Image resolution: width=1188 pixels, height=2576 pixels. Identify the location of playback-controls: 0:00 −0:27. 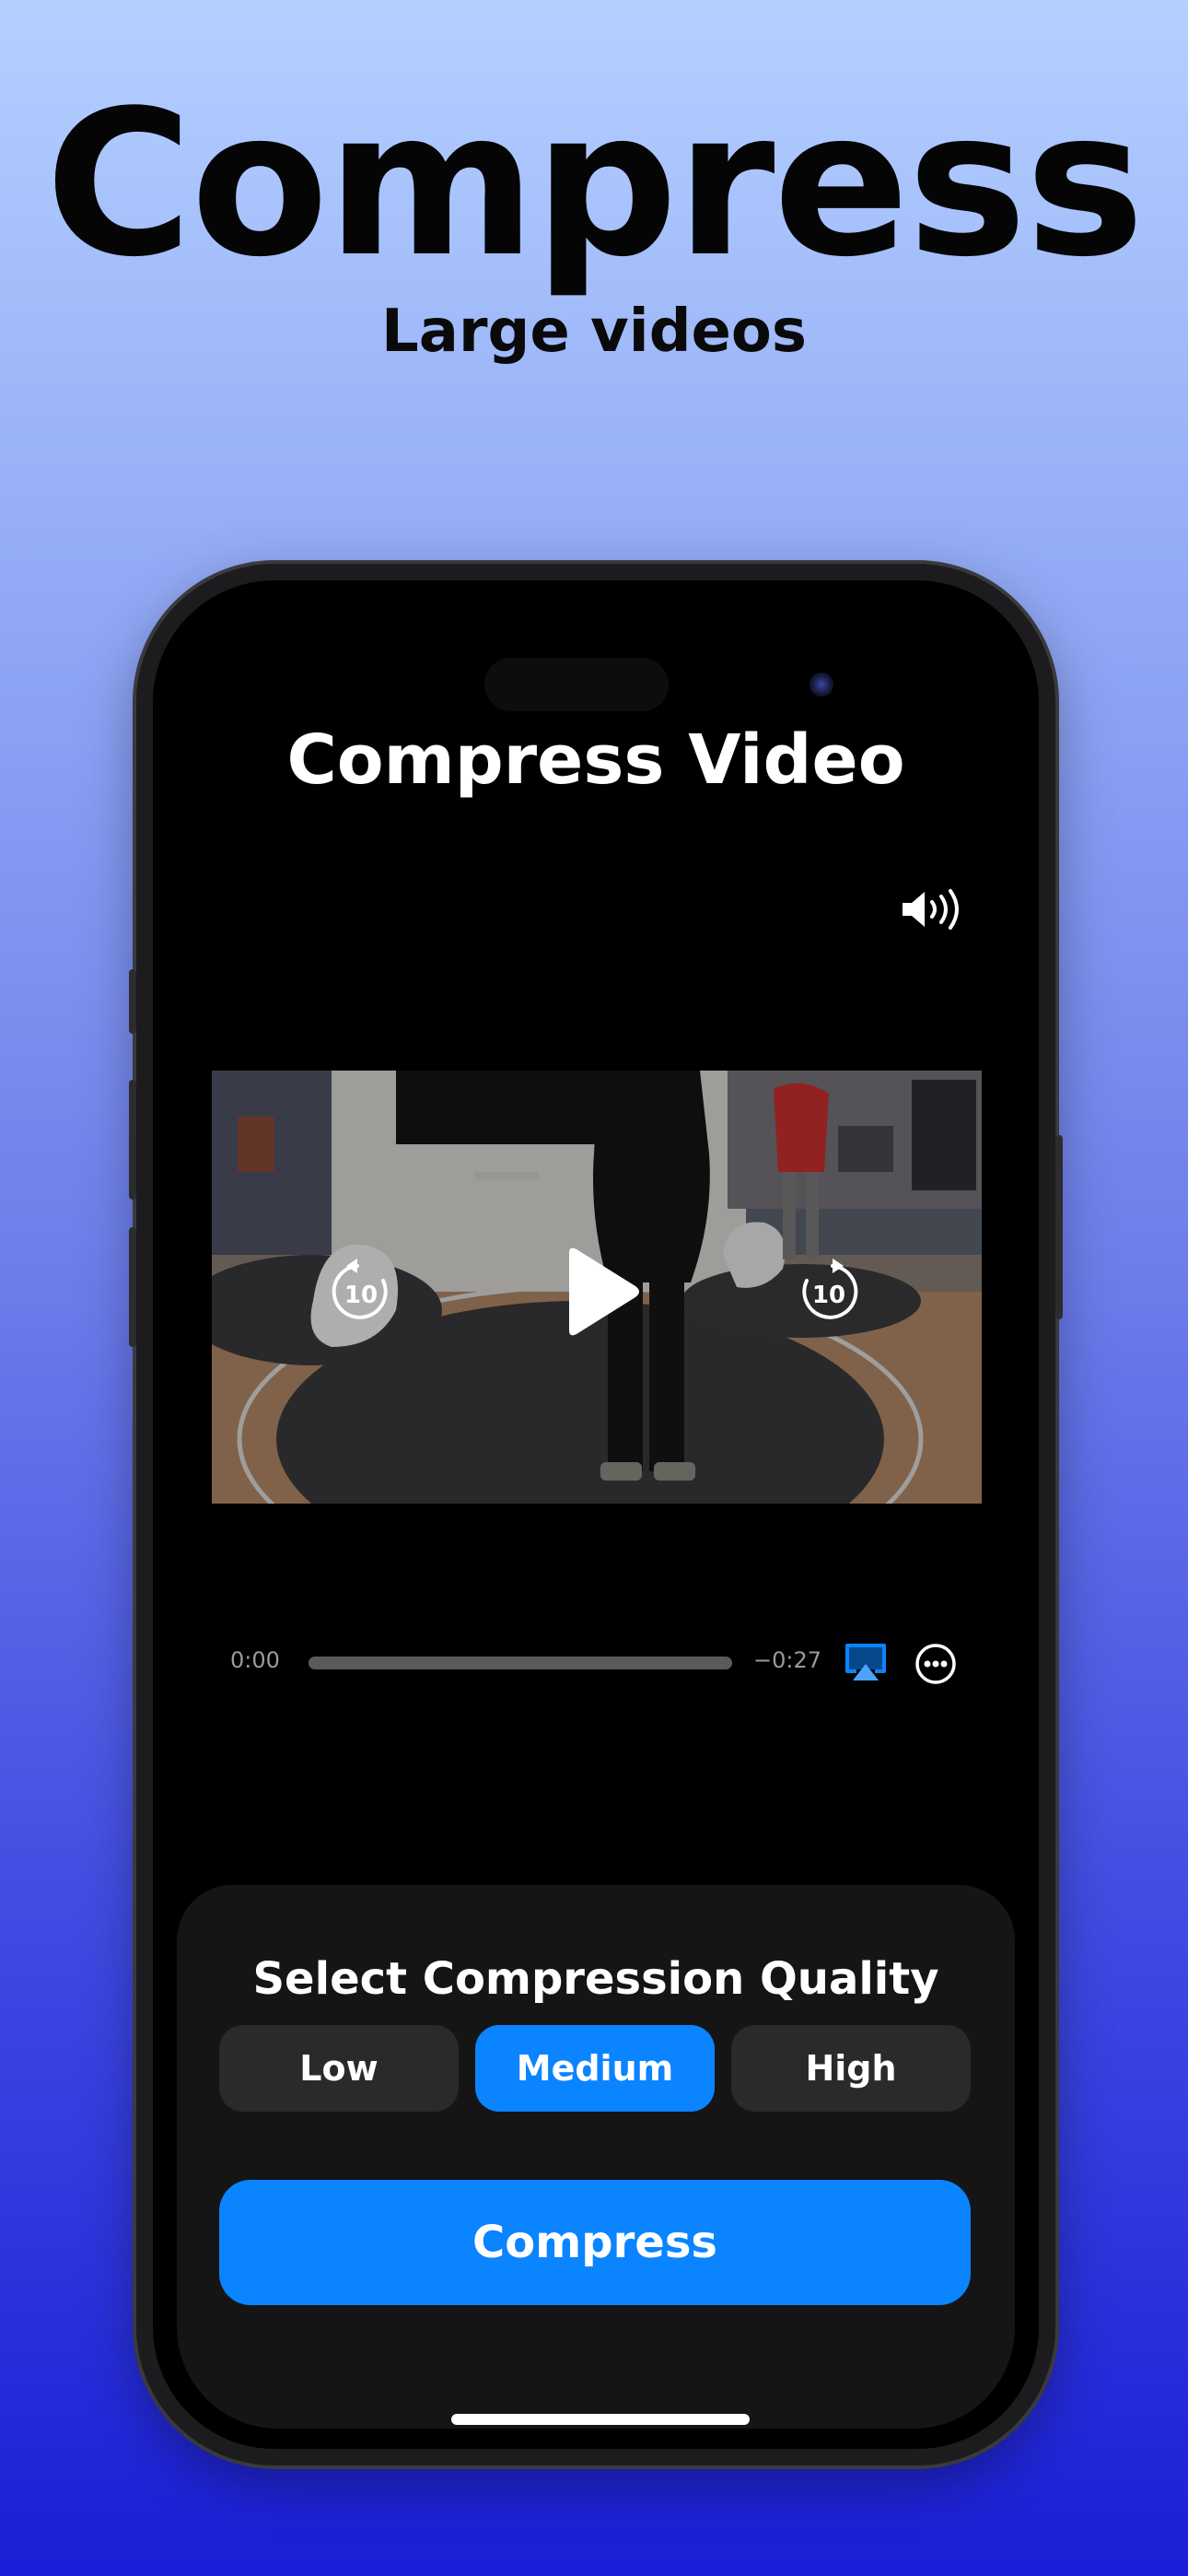
(598, 1663).